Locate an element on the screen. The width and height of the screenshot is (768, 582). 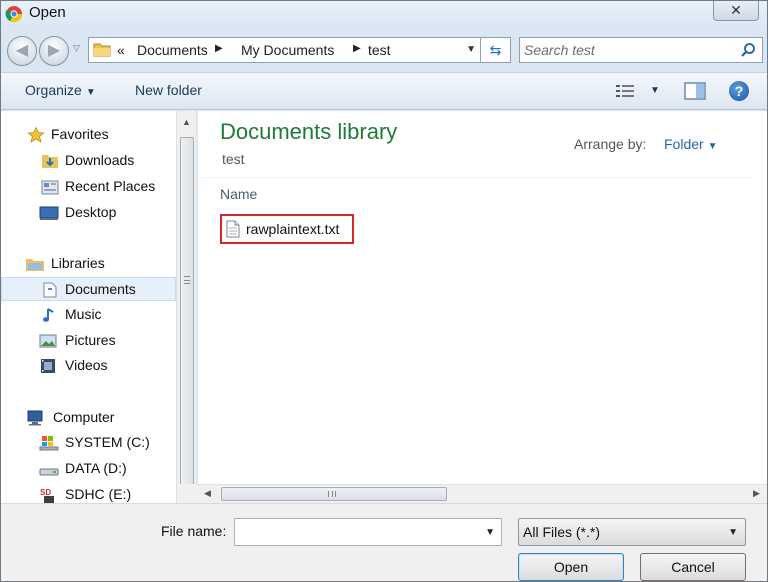
folder-icon is located at coordinates (102, 50).